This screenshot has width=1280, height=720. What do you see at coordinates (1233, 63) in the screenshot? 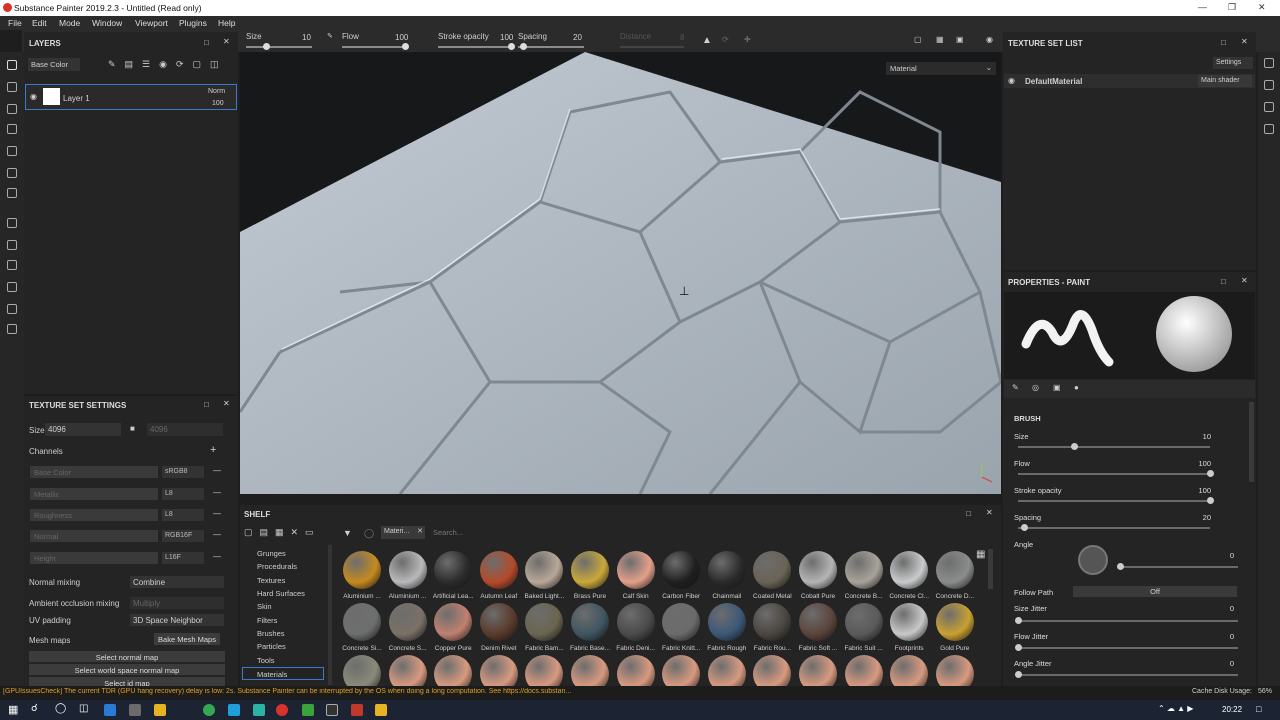
I see `tsl-settings-button: Settings` at bounding box center [1233, 63].